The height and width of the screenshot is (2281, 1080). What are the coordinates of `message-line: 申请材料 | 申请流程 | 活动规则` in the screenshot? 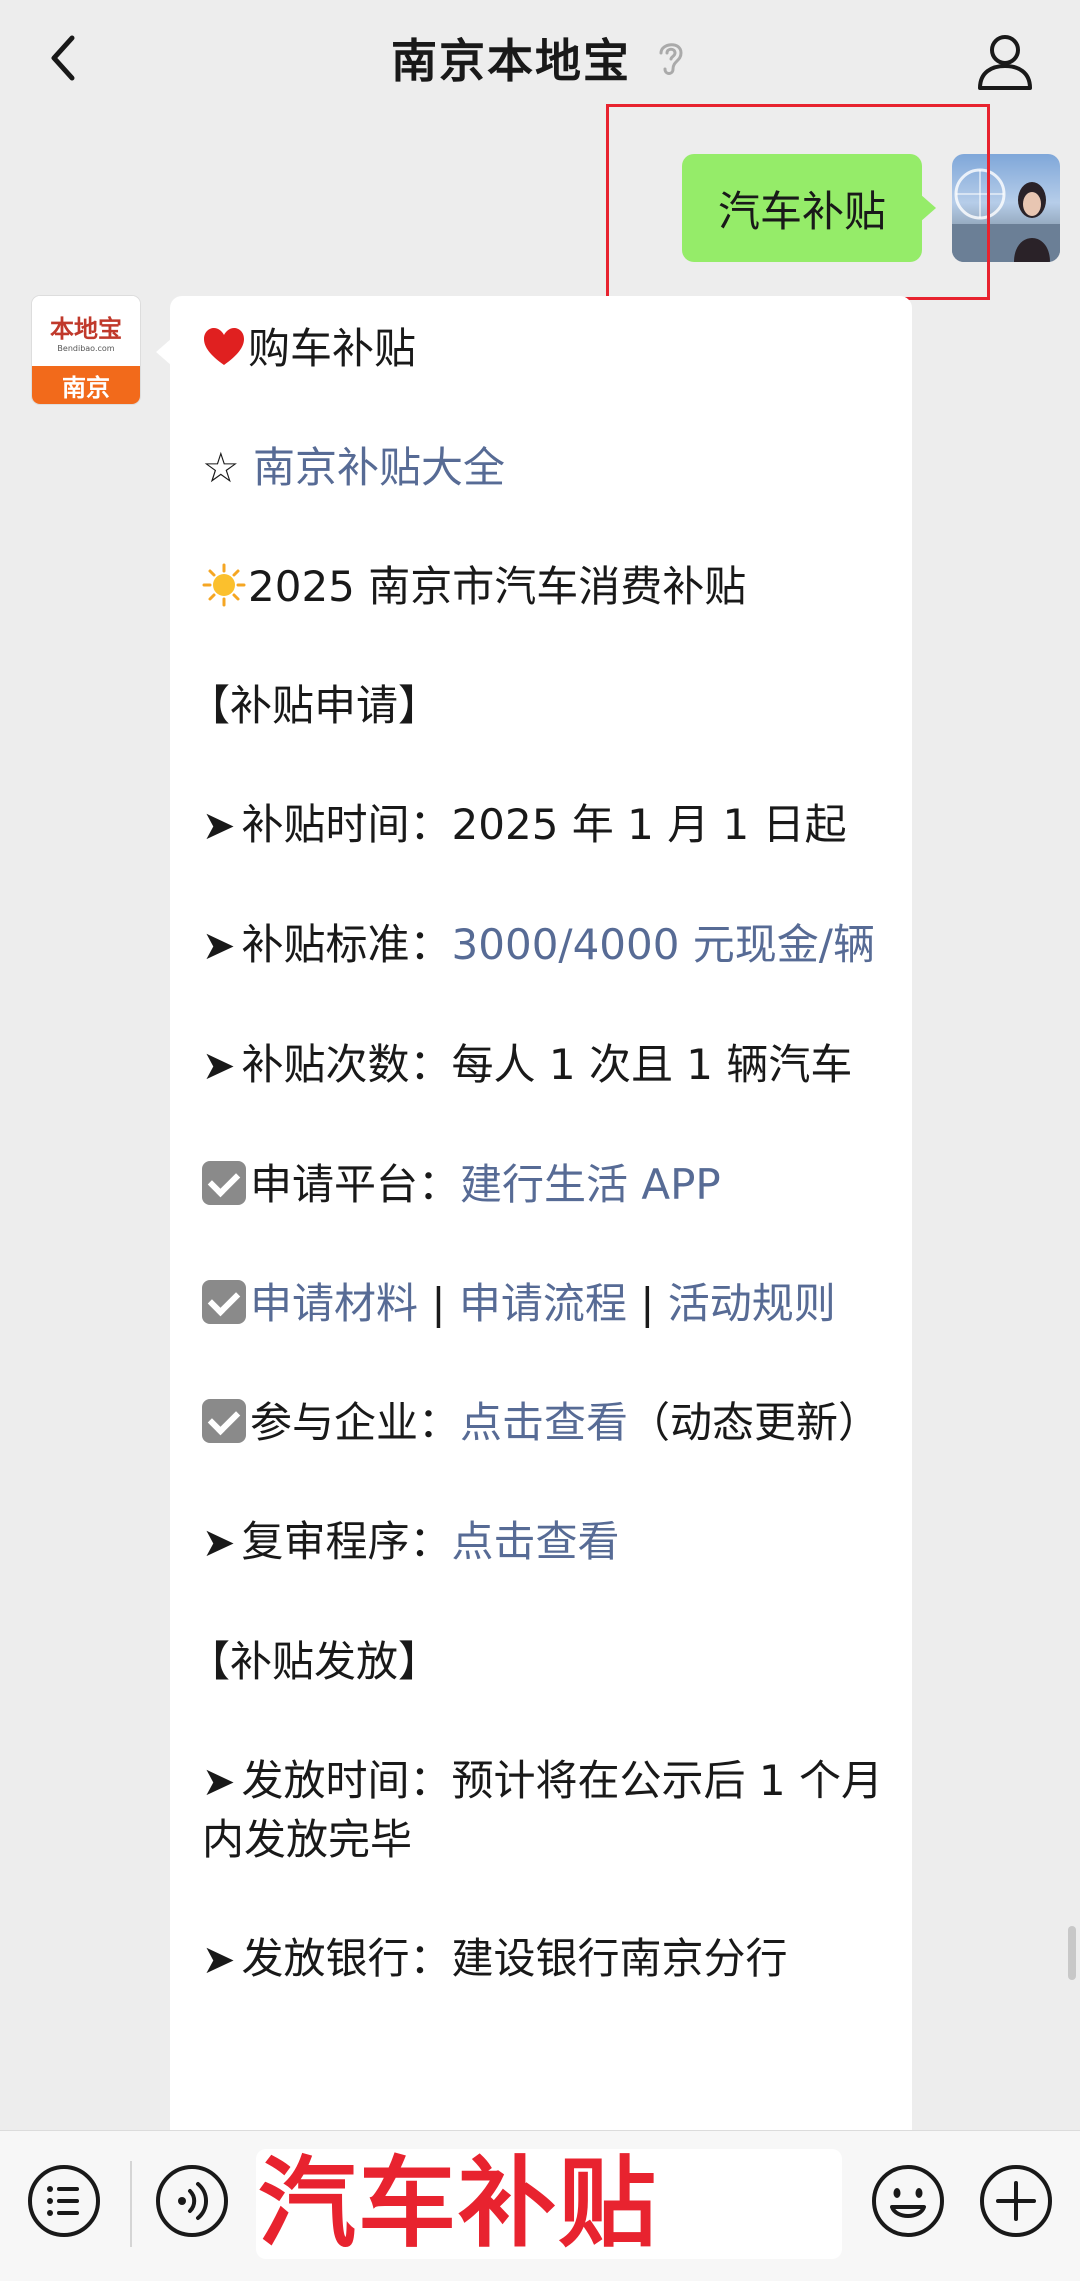 It's located at (543, 1304).